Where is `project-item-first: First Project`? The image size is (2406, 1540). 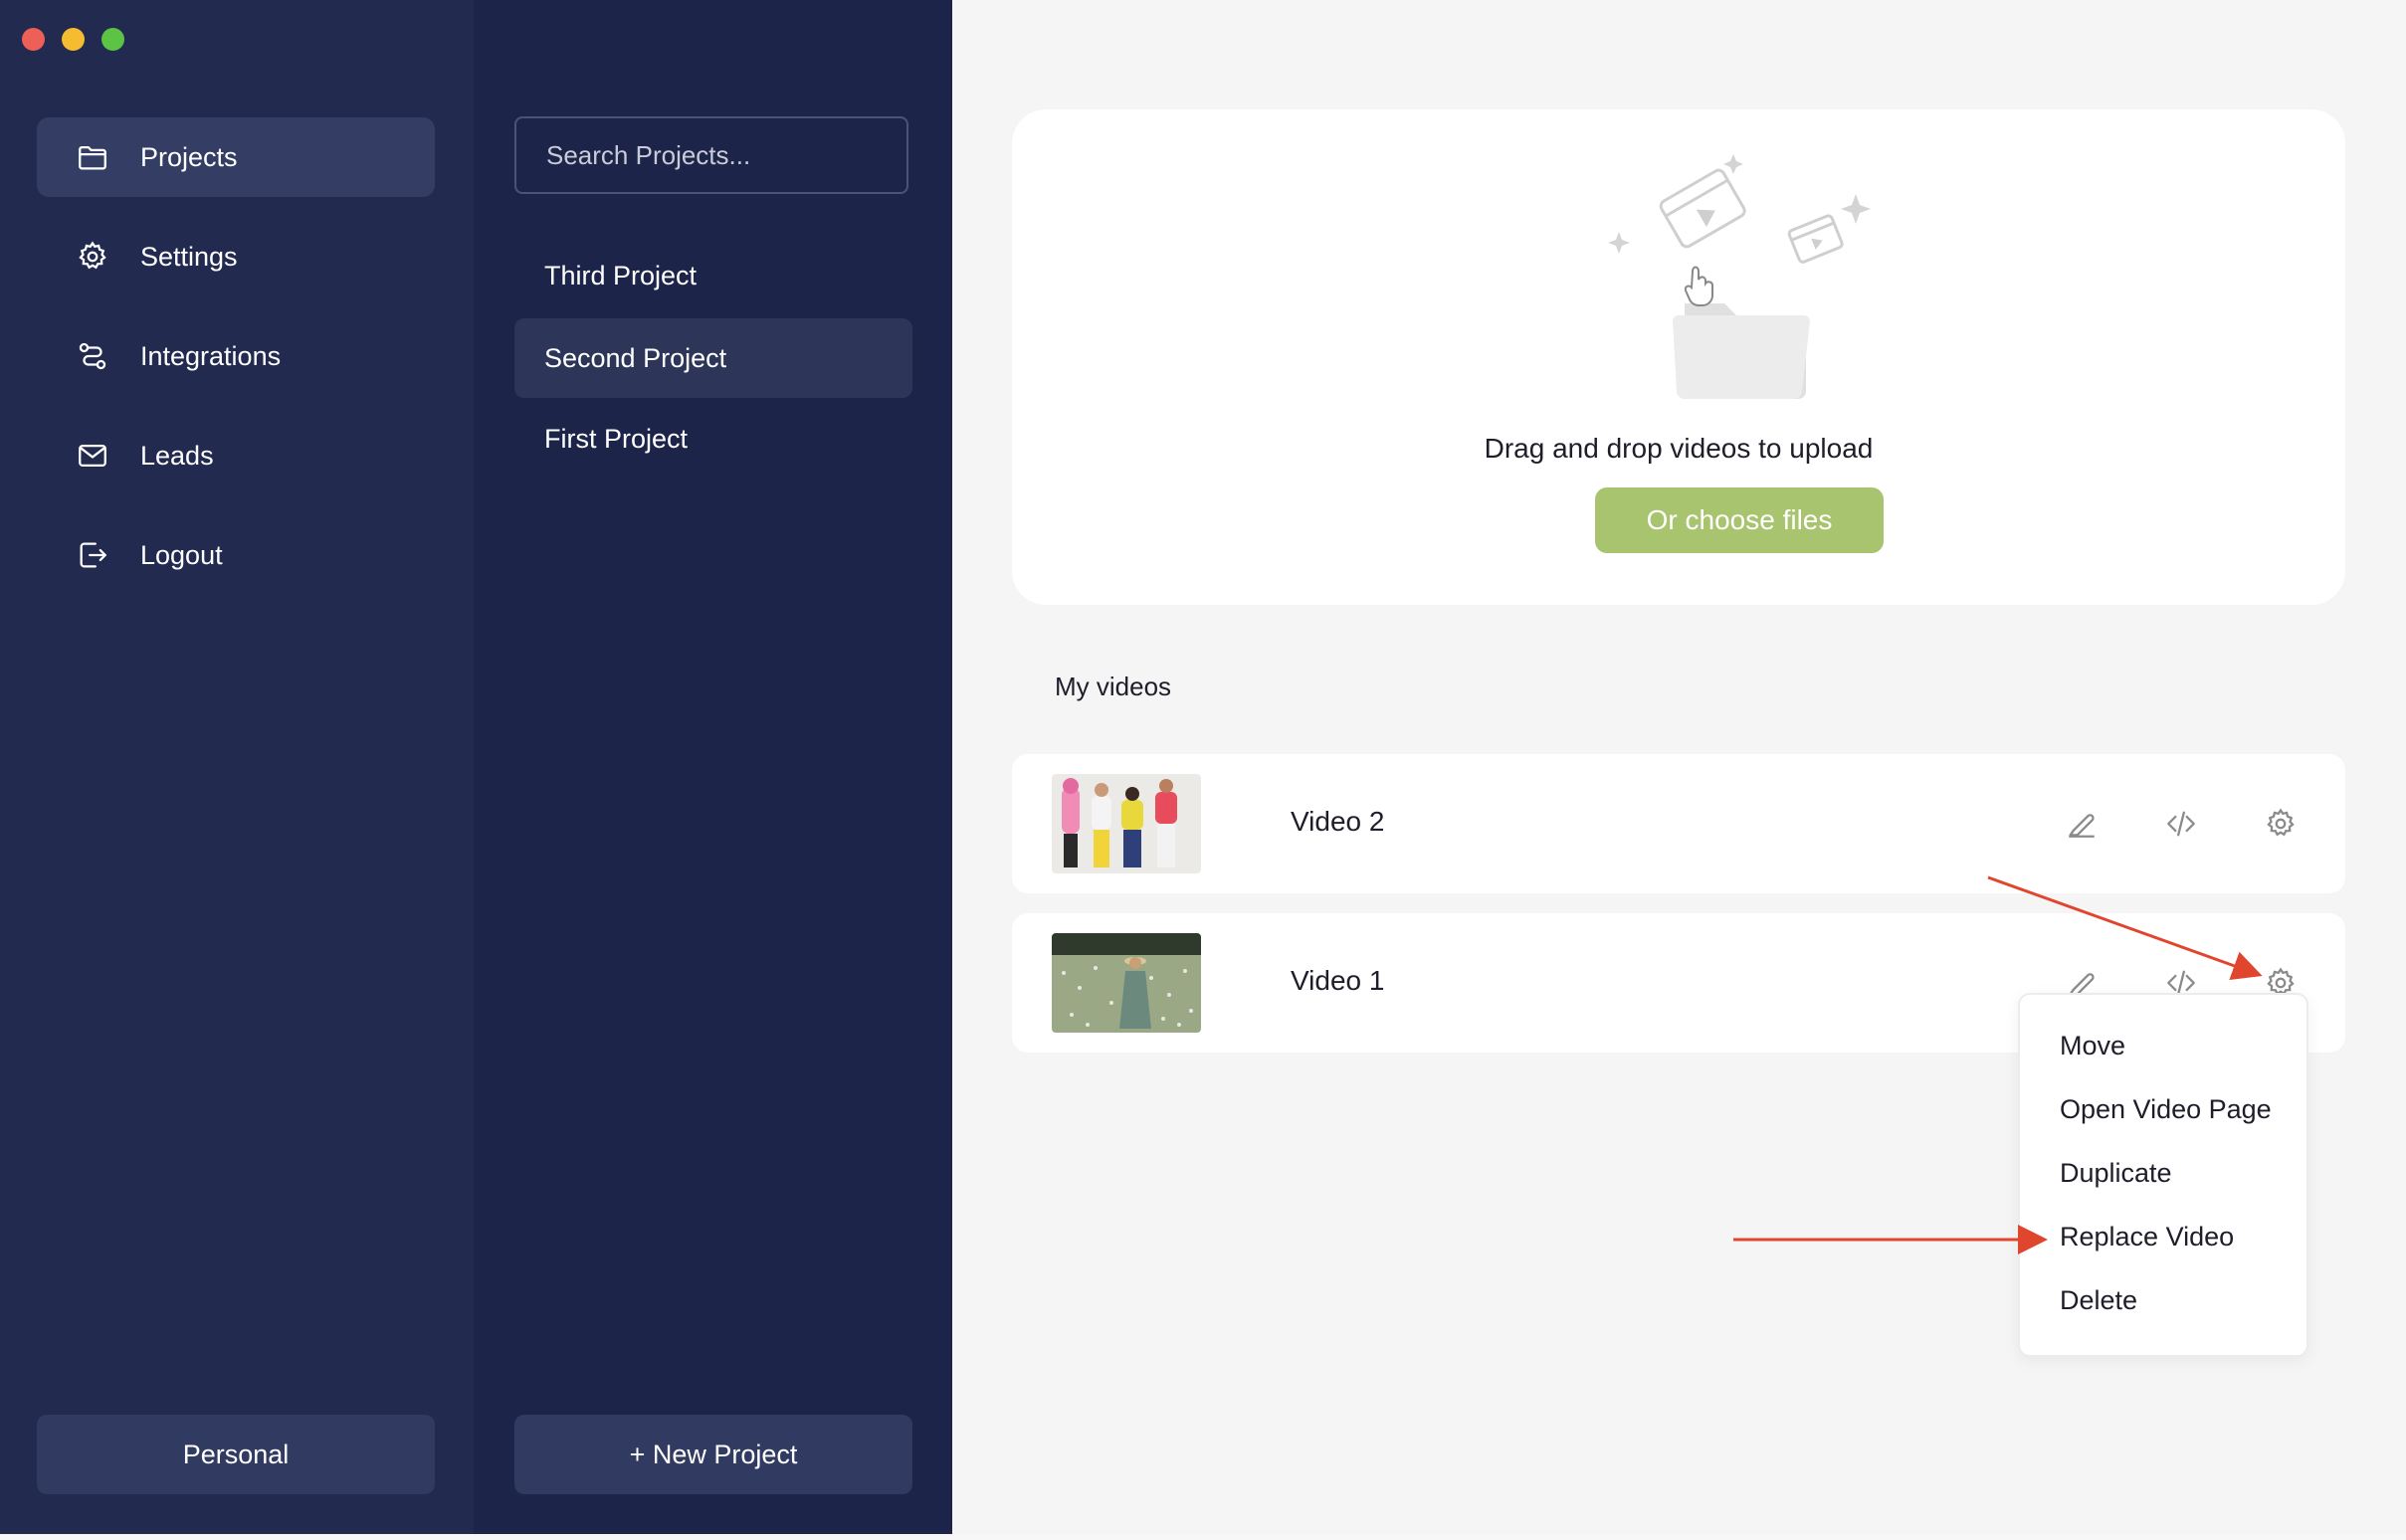
project-item-first: First Project is located at coordinates (713, 439).